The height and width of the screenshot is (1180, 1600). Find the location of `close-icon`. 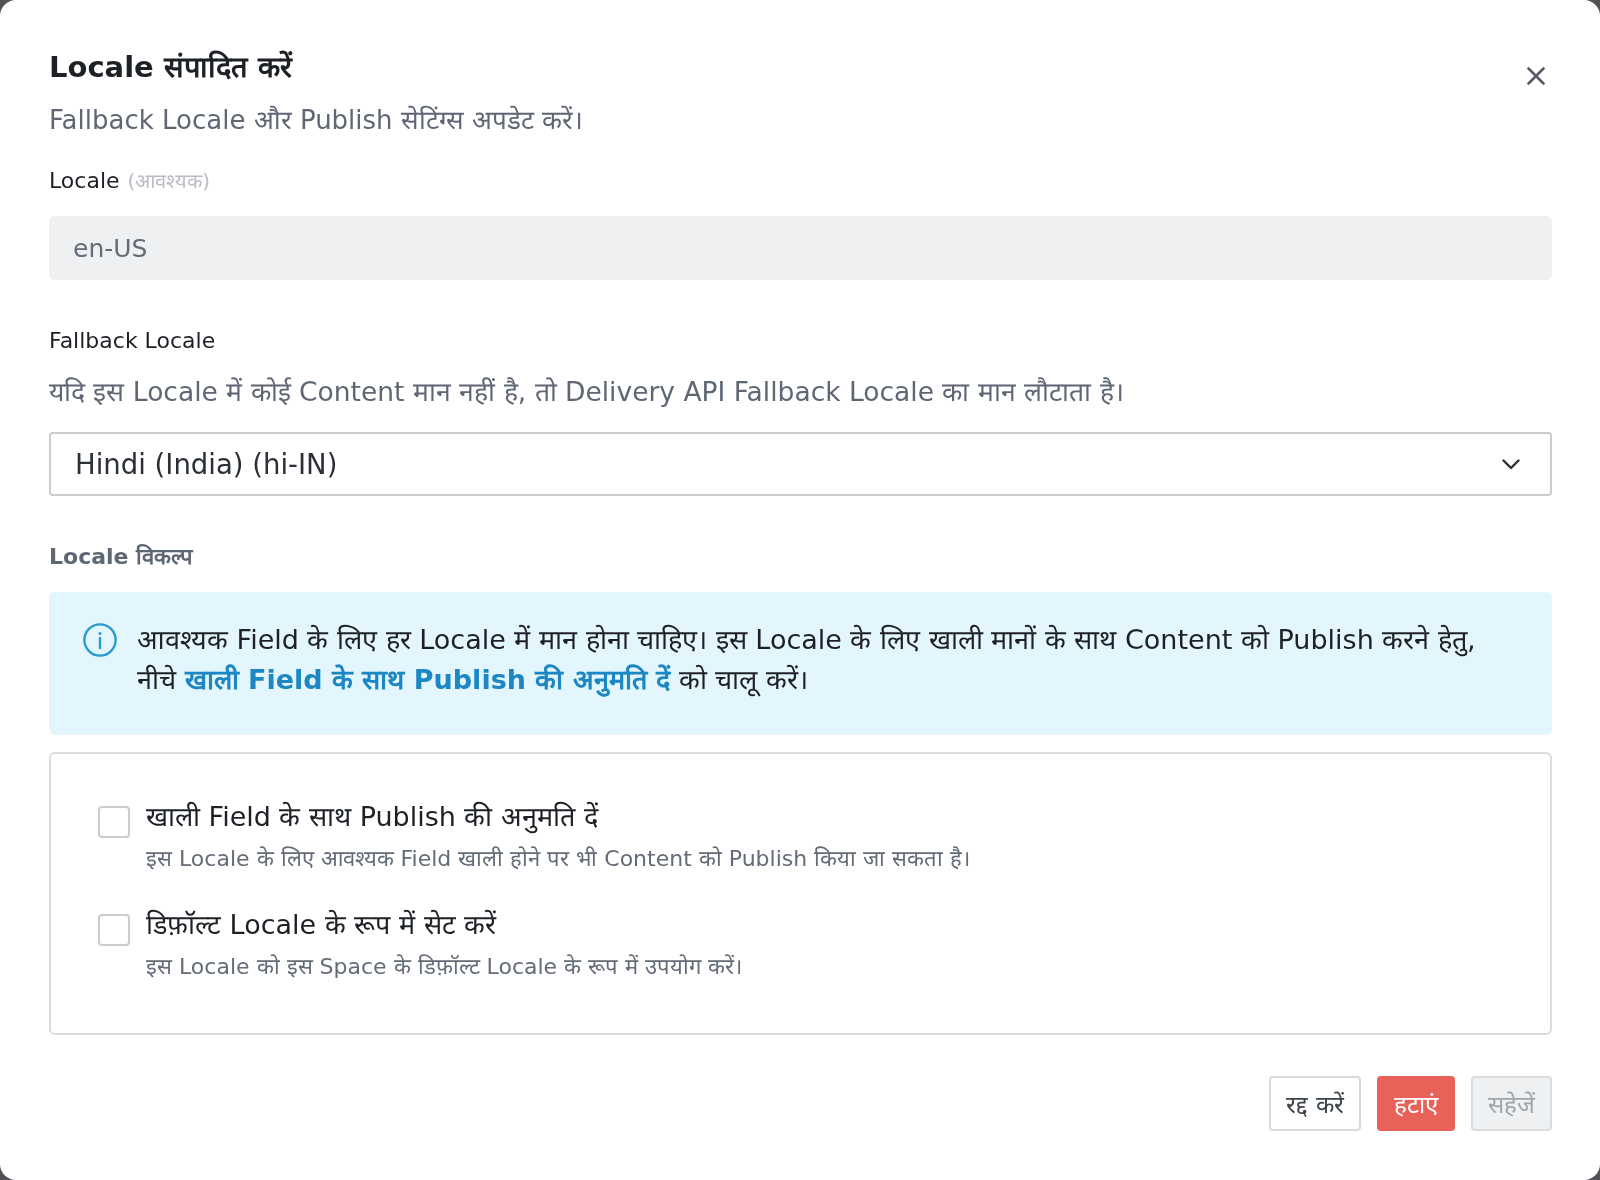

close-icon is located at coordinates (1536, 76).